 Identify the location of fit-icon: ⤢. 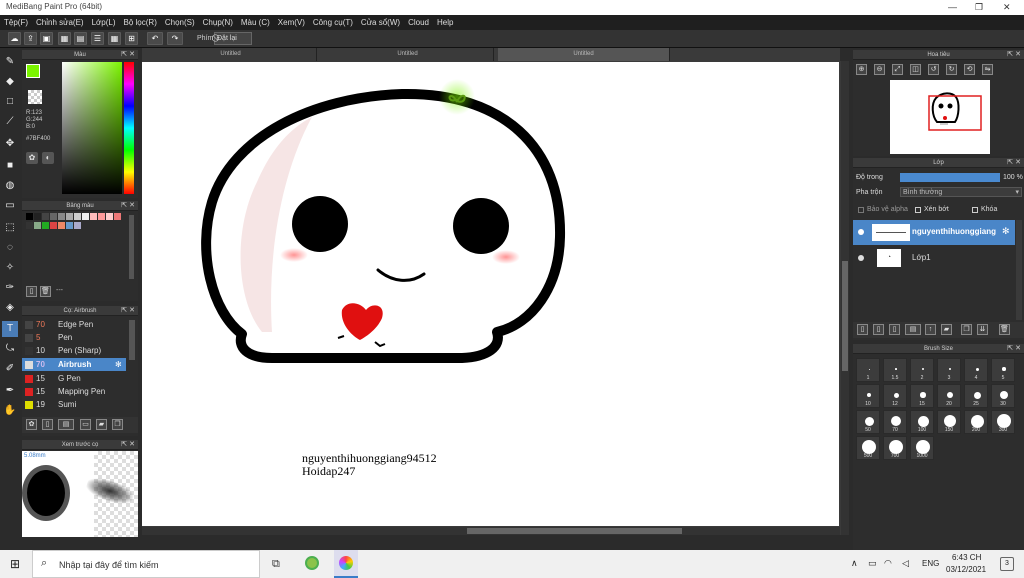
(897, 69).